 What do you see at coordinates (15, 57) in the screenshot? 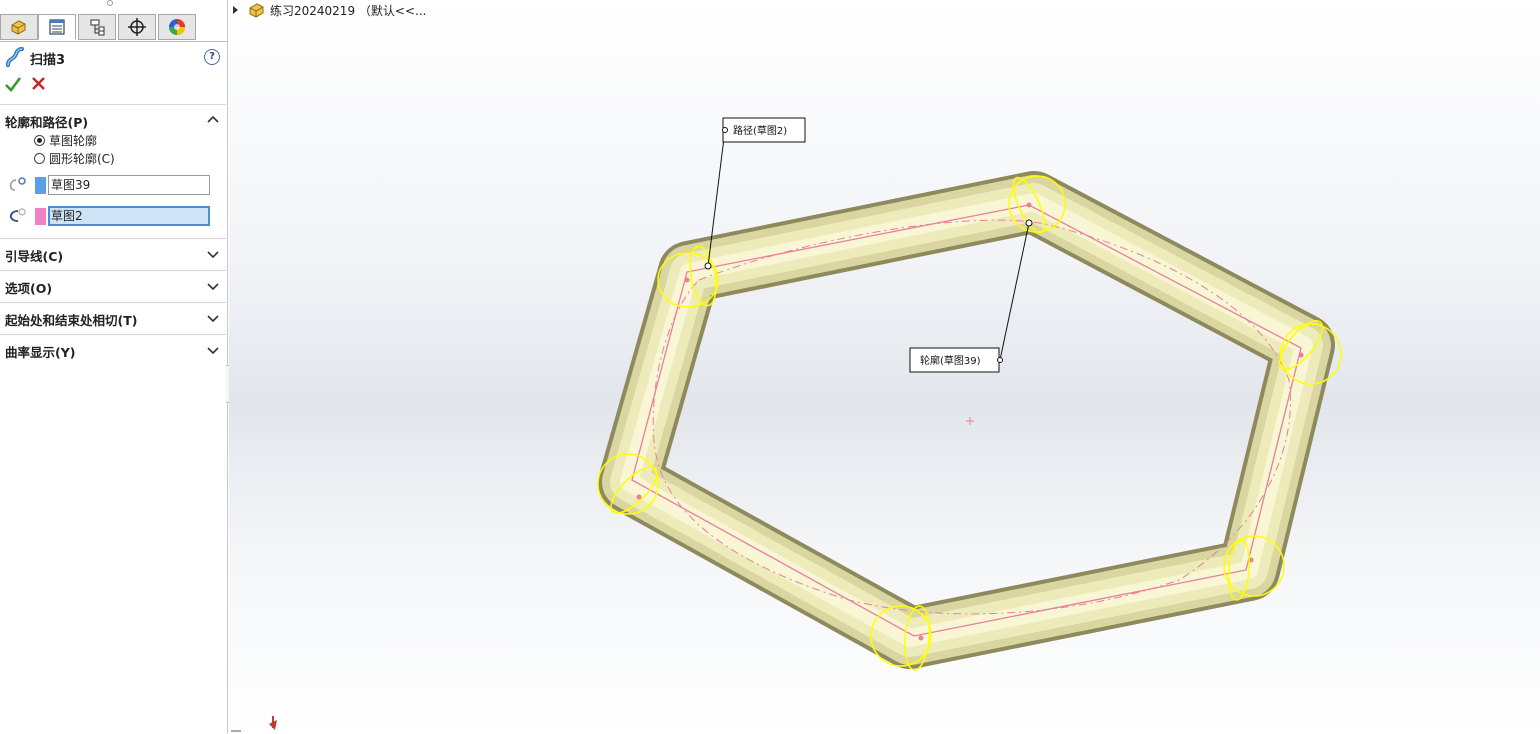
I see `sweep-icon` at bounding box center [15, 57].